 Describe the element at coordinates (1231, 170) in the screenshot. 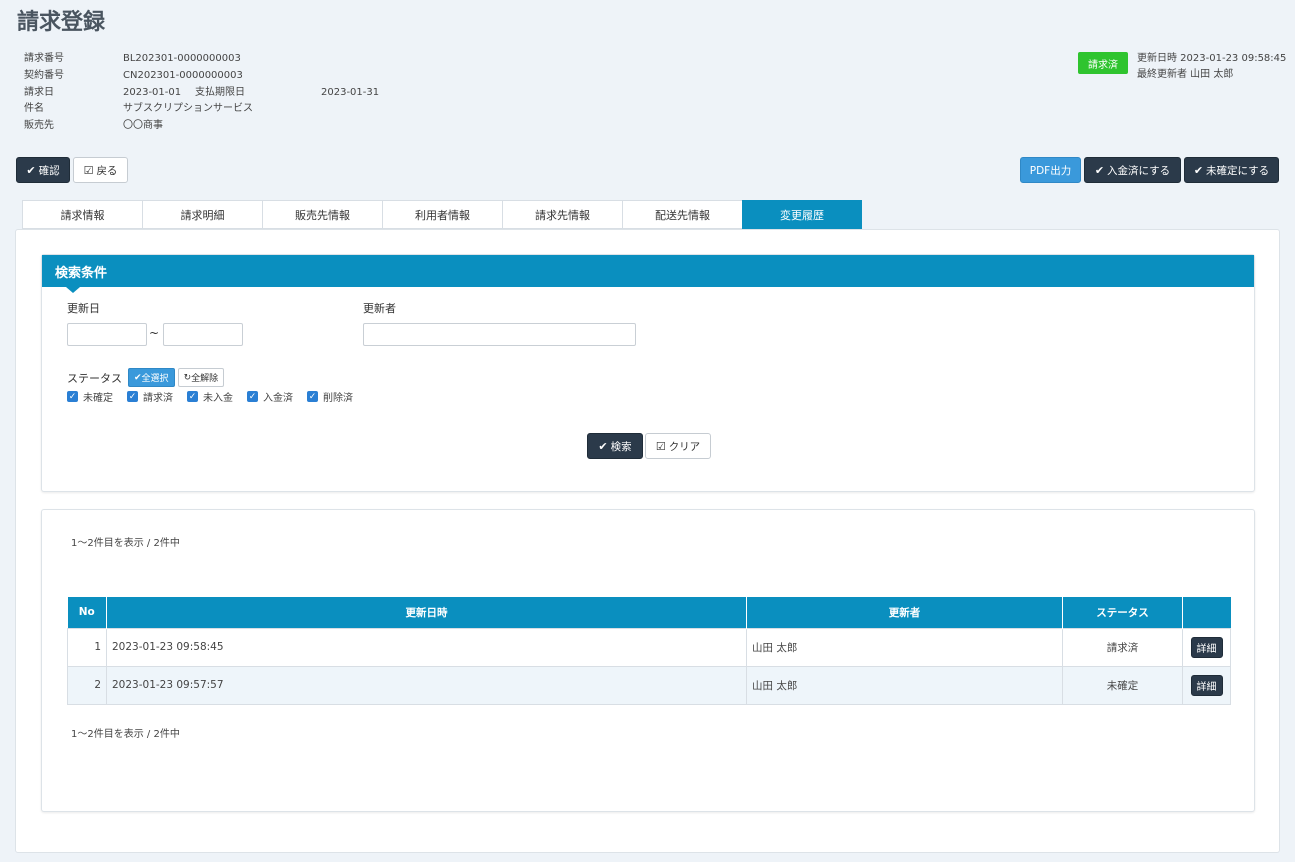

I see `mark-unconfirmed-button: ✔ 未確定にする` at that location.